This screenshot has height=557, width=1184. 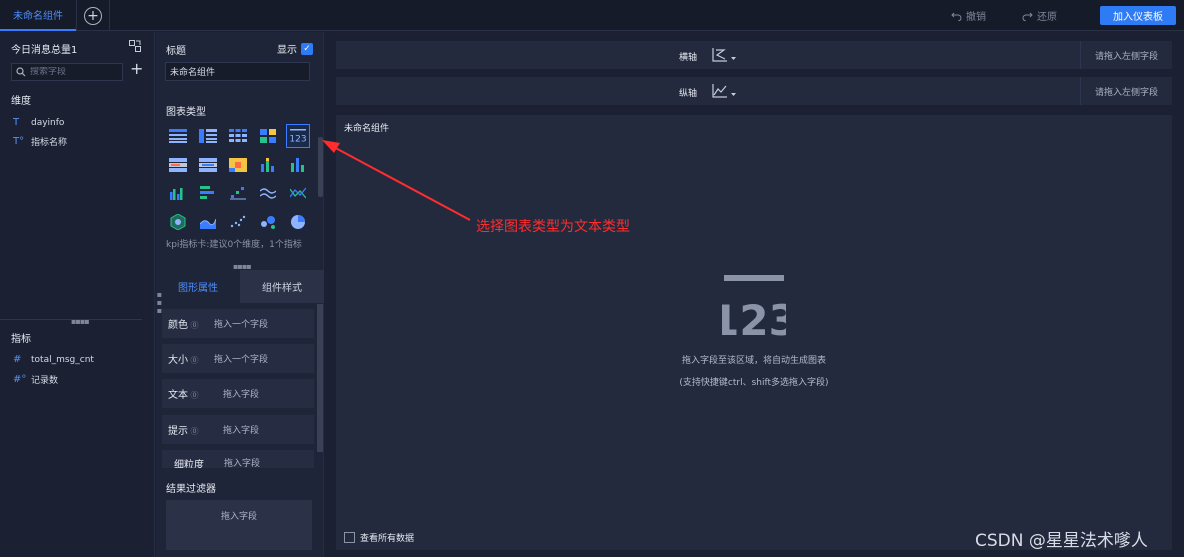 I want to click on annotation-text: 选择图表类型为文本类型, so click(x=553, y=227).